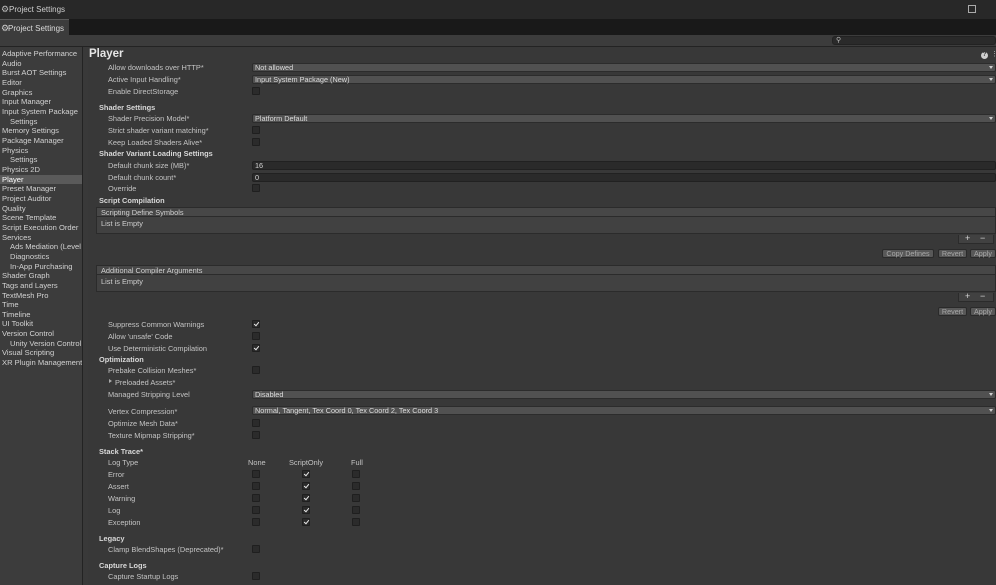 This screenshot has height=585, width=996. Describe the element at coordinates (41, 315) in the screenshot. I see `sidebar-item: Timeline` at that location.